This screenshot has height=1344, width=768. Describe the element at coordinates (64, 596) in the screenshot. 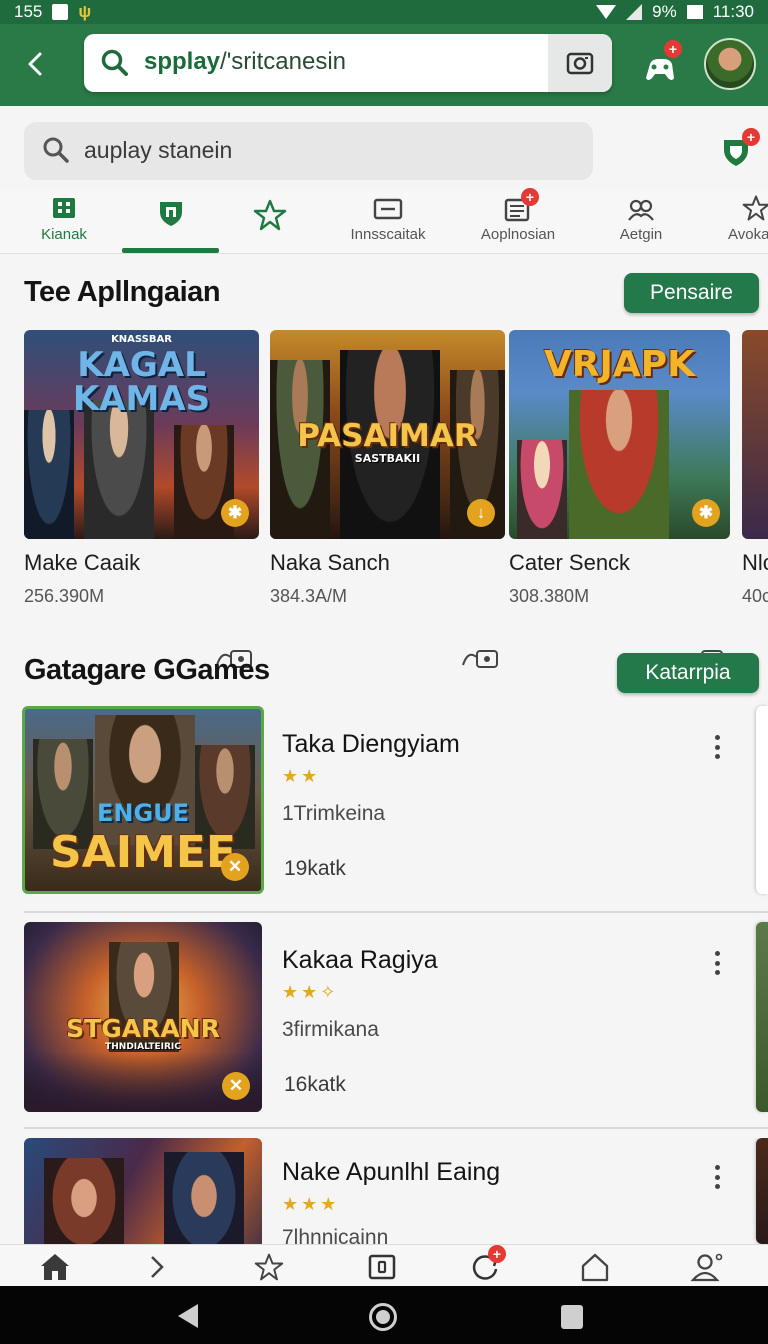

I see `app-size: 256.390M` at that location.